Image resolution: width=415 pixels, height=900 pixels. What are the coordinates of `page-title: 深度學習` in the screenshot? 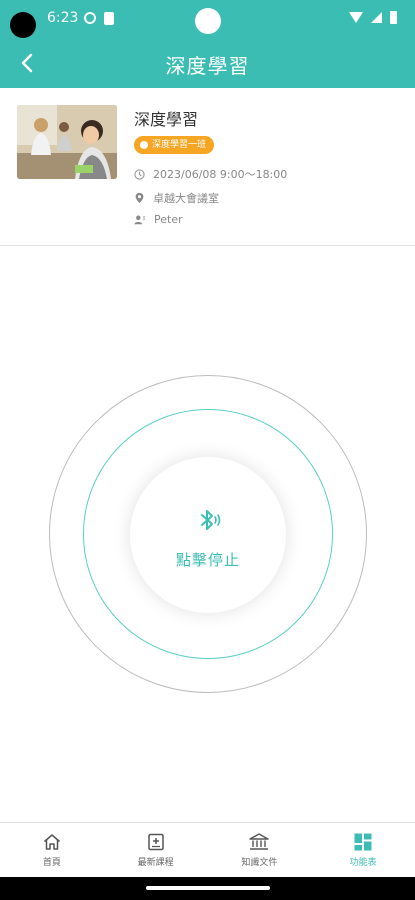 It's located at (207, 66).